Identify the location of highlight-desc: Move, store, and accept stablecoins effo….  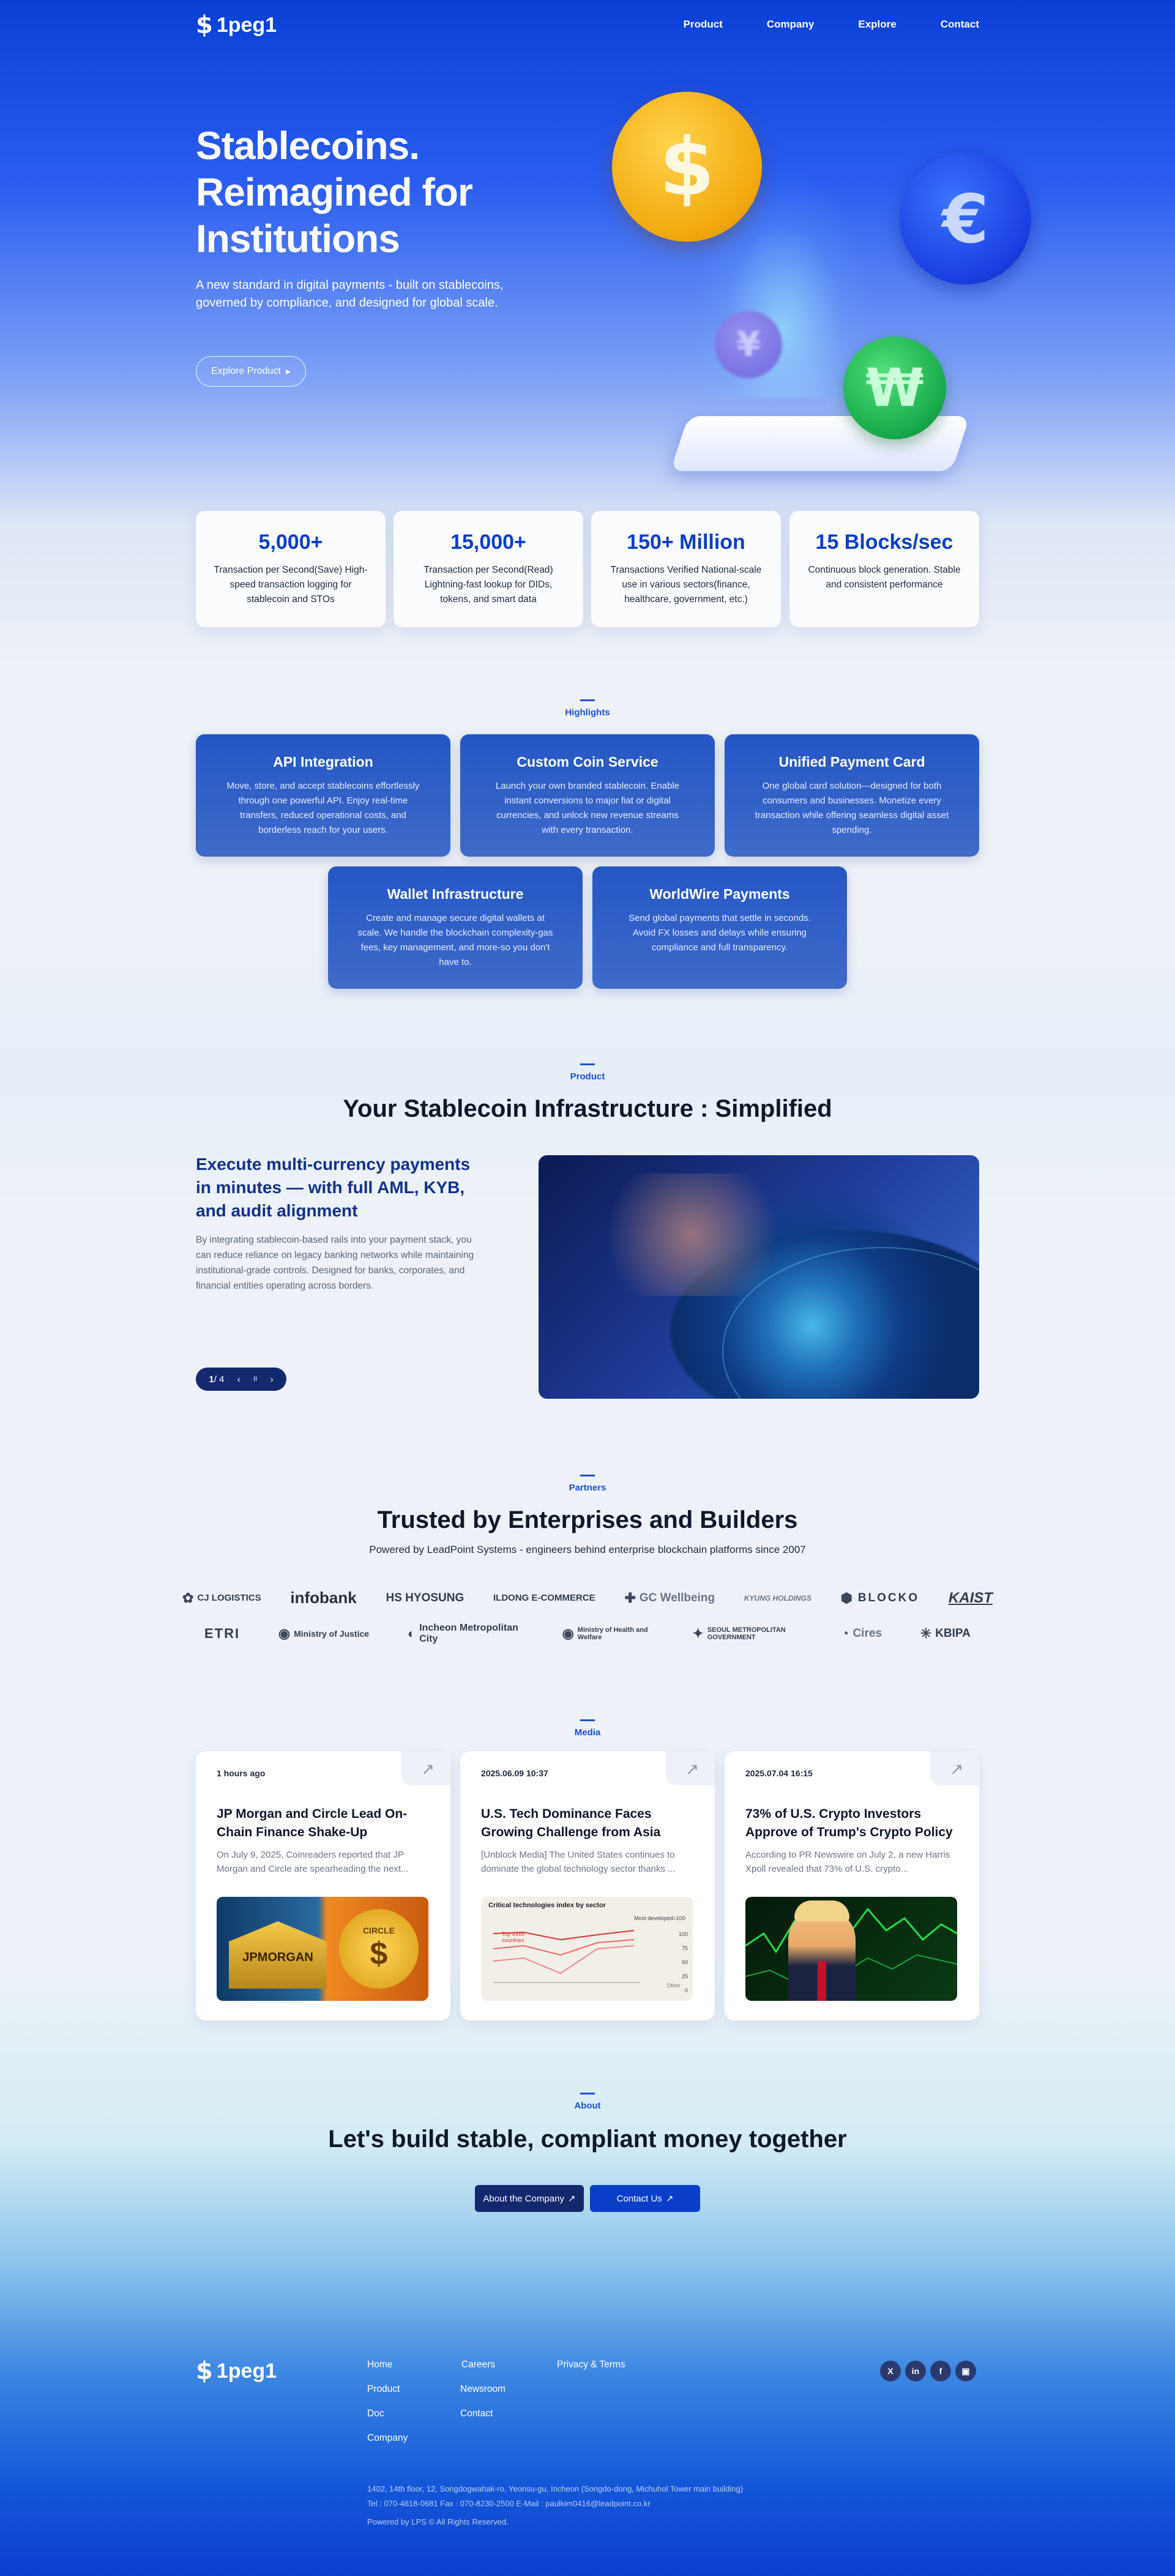
(323, 808).